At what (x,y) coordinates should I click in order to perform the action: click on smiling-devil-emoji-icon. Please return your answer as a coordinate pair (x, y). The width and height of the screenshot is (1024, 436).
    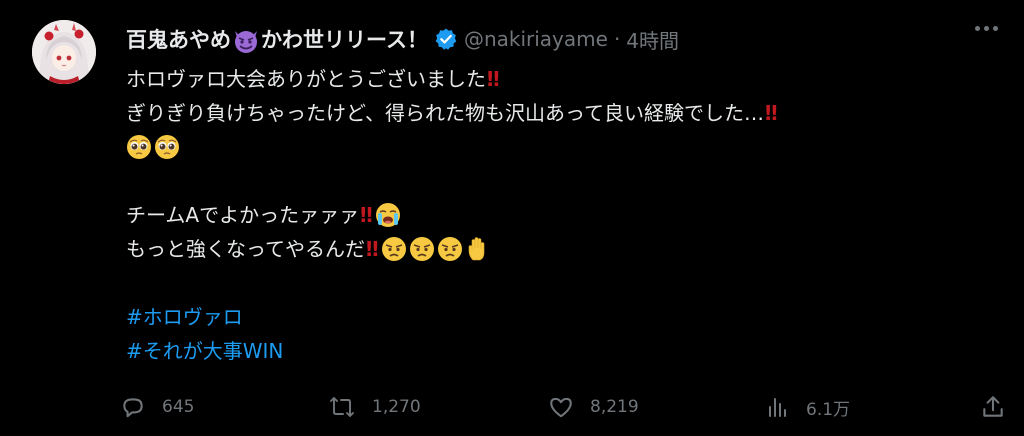
    Looking at the image, I should click on (246, 41).